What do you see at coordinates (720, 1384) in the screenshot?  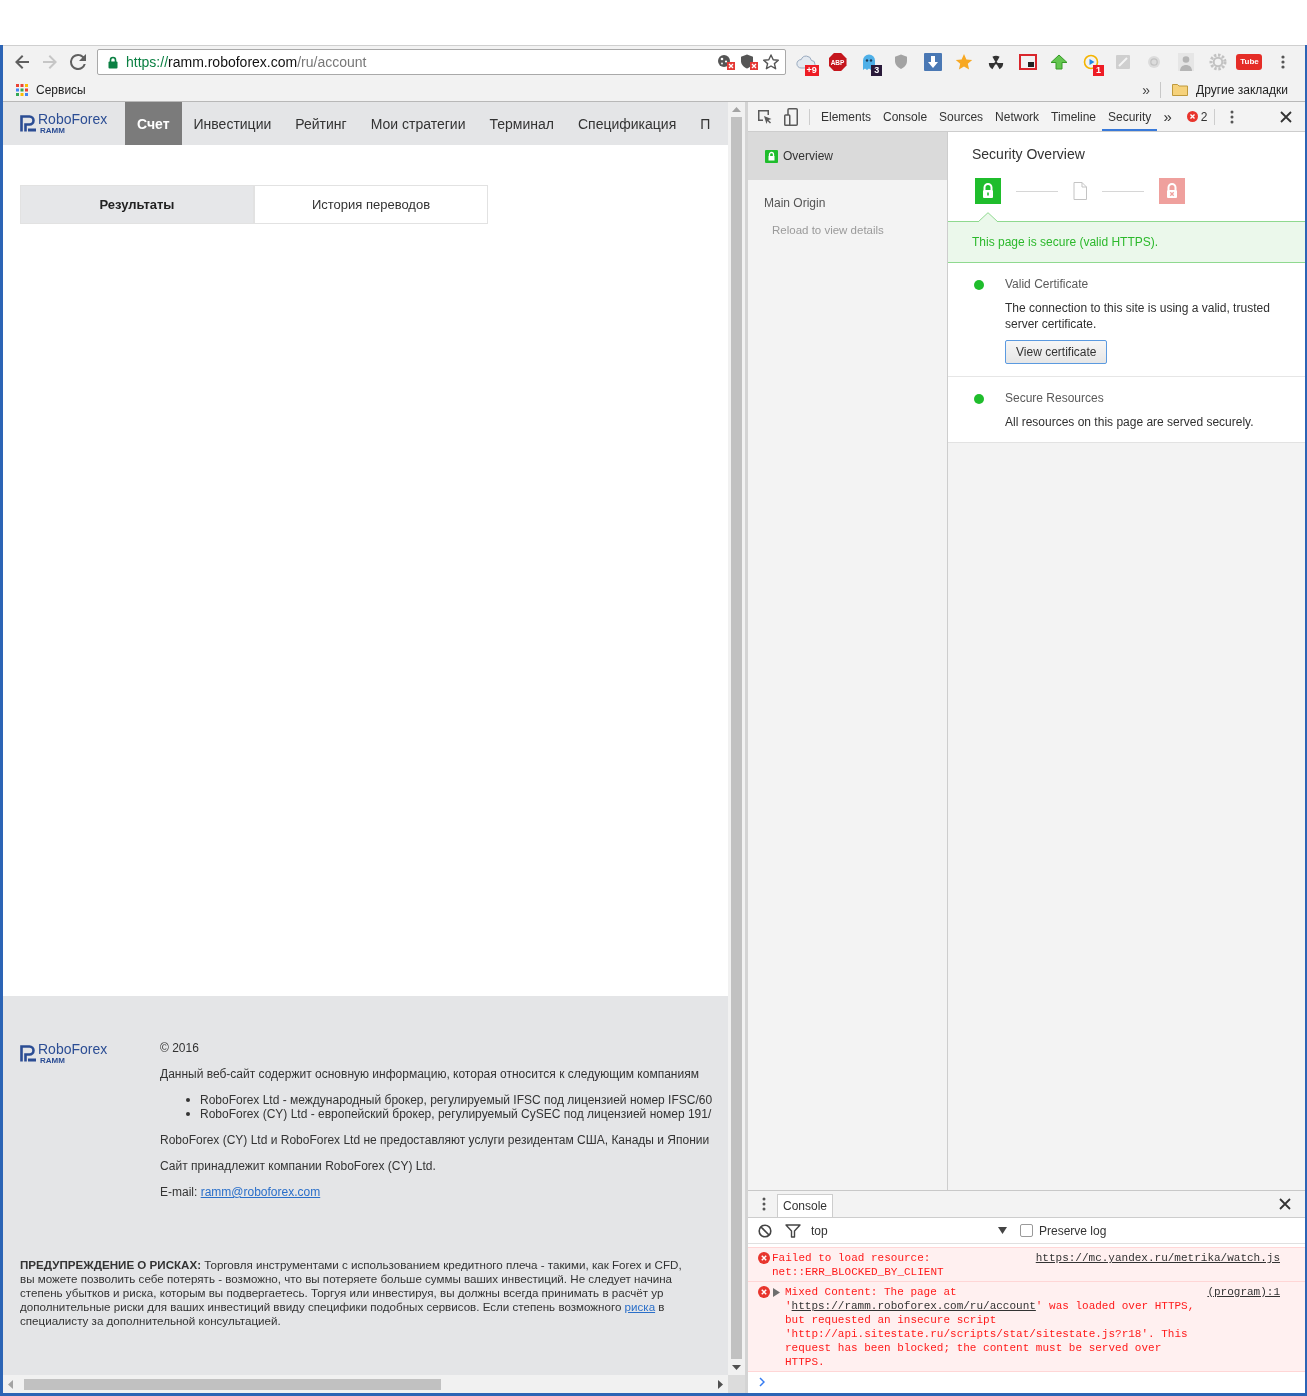 I see `scroll-right-arrow-icon` at bounding box center [720, 1384].